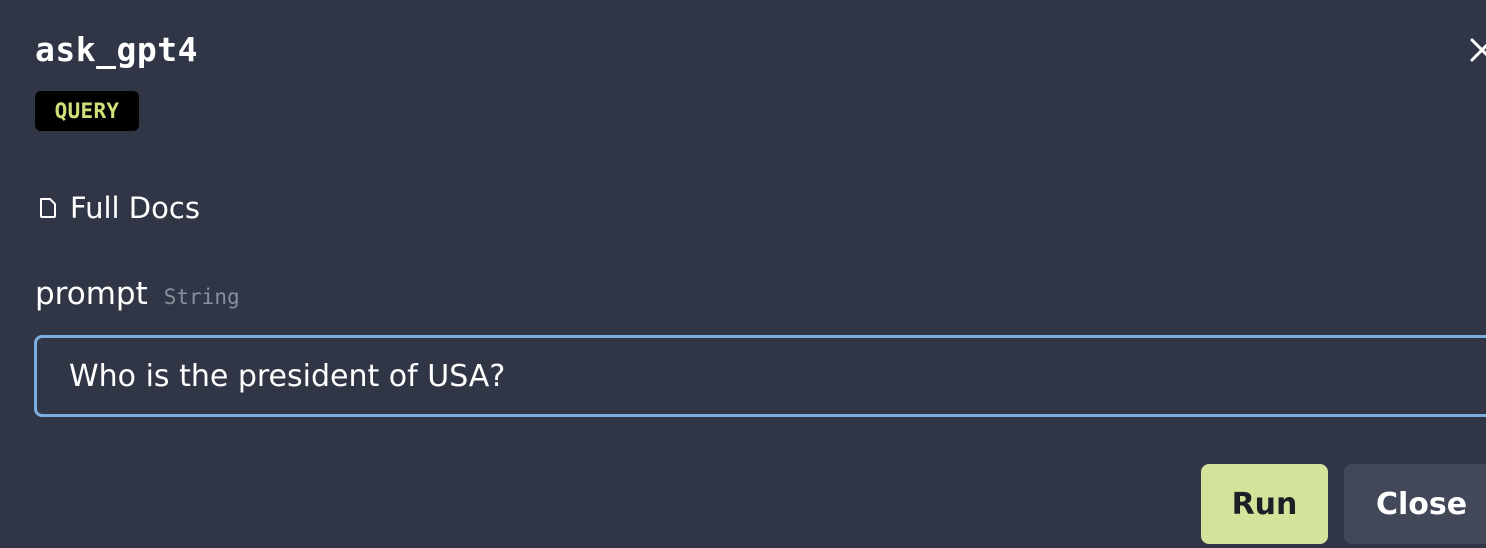 This screenshot has height=548, width=1486. I want to click on prompt-input, so click(769, 376).